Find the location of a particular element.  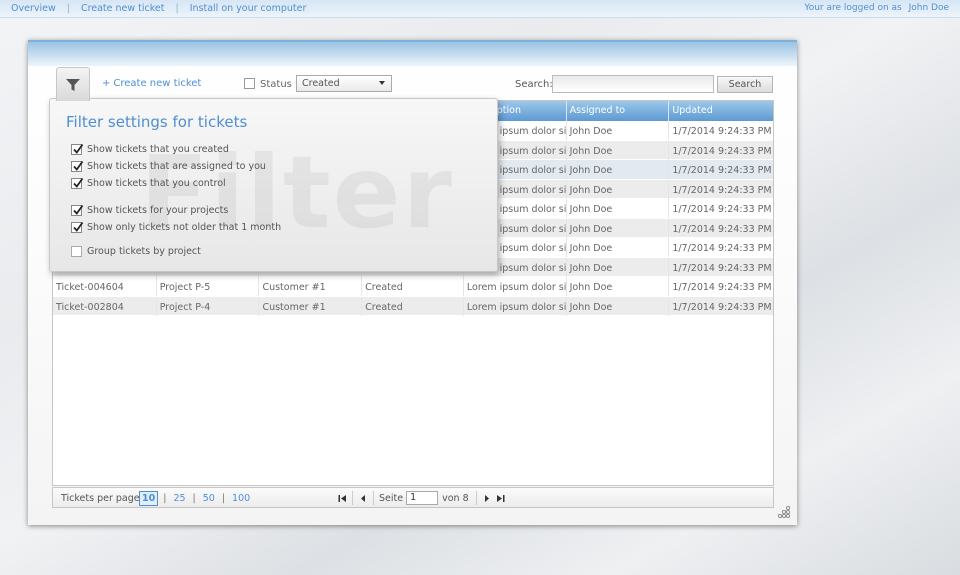

plus-icon: + is located at coordinates (106, 83).